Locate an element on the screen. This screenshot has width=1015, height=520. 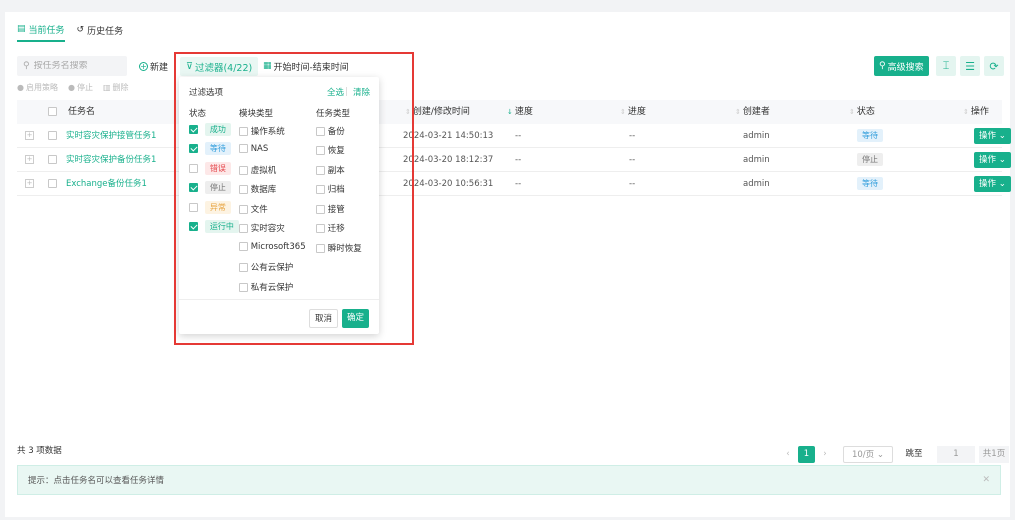
new-button: + 新建 is located at coordinates (153, 66).